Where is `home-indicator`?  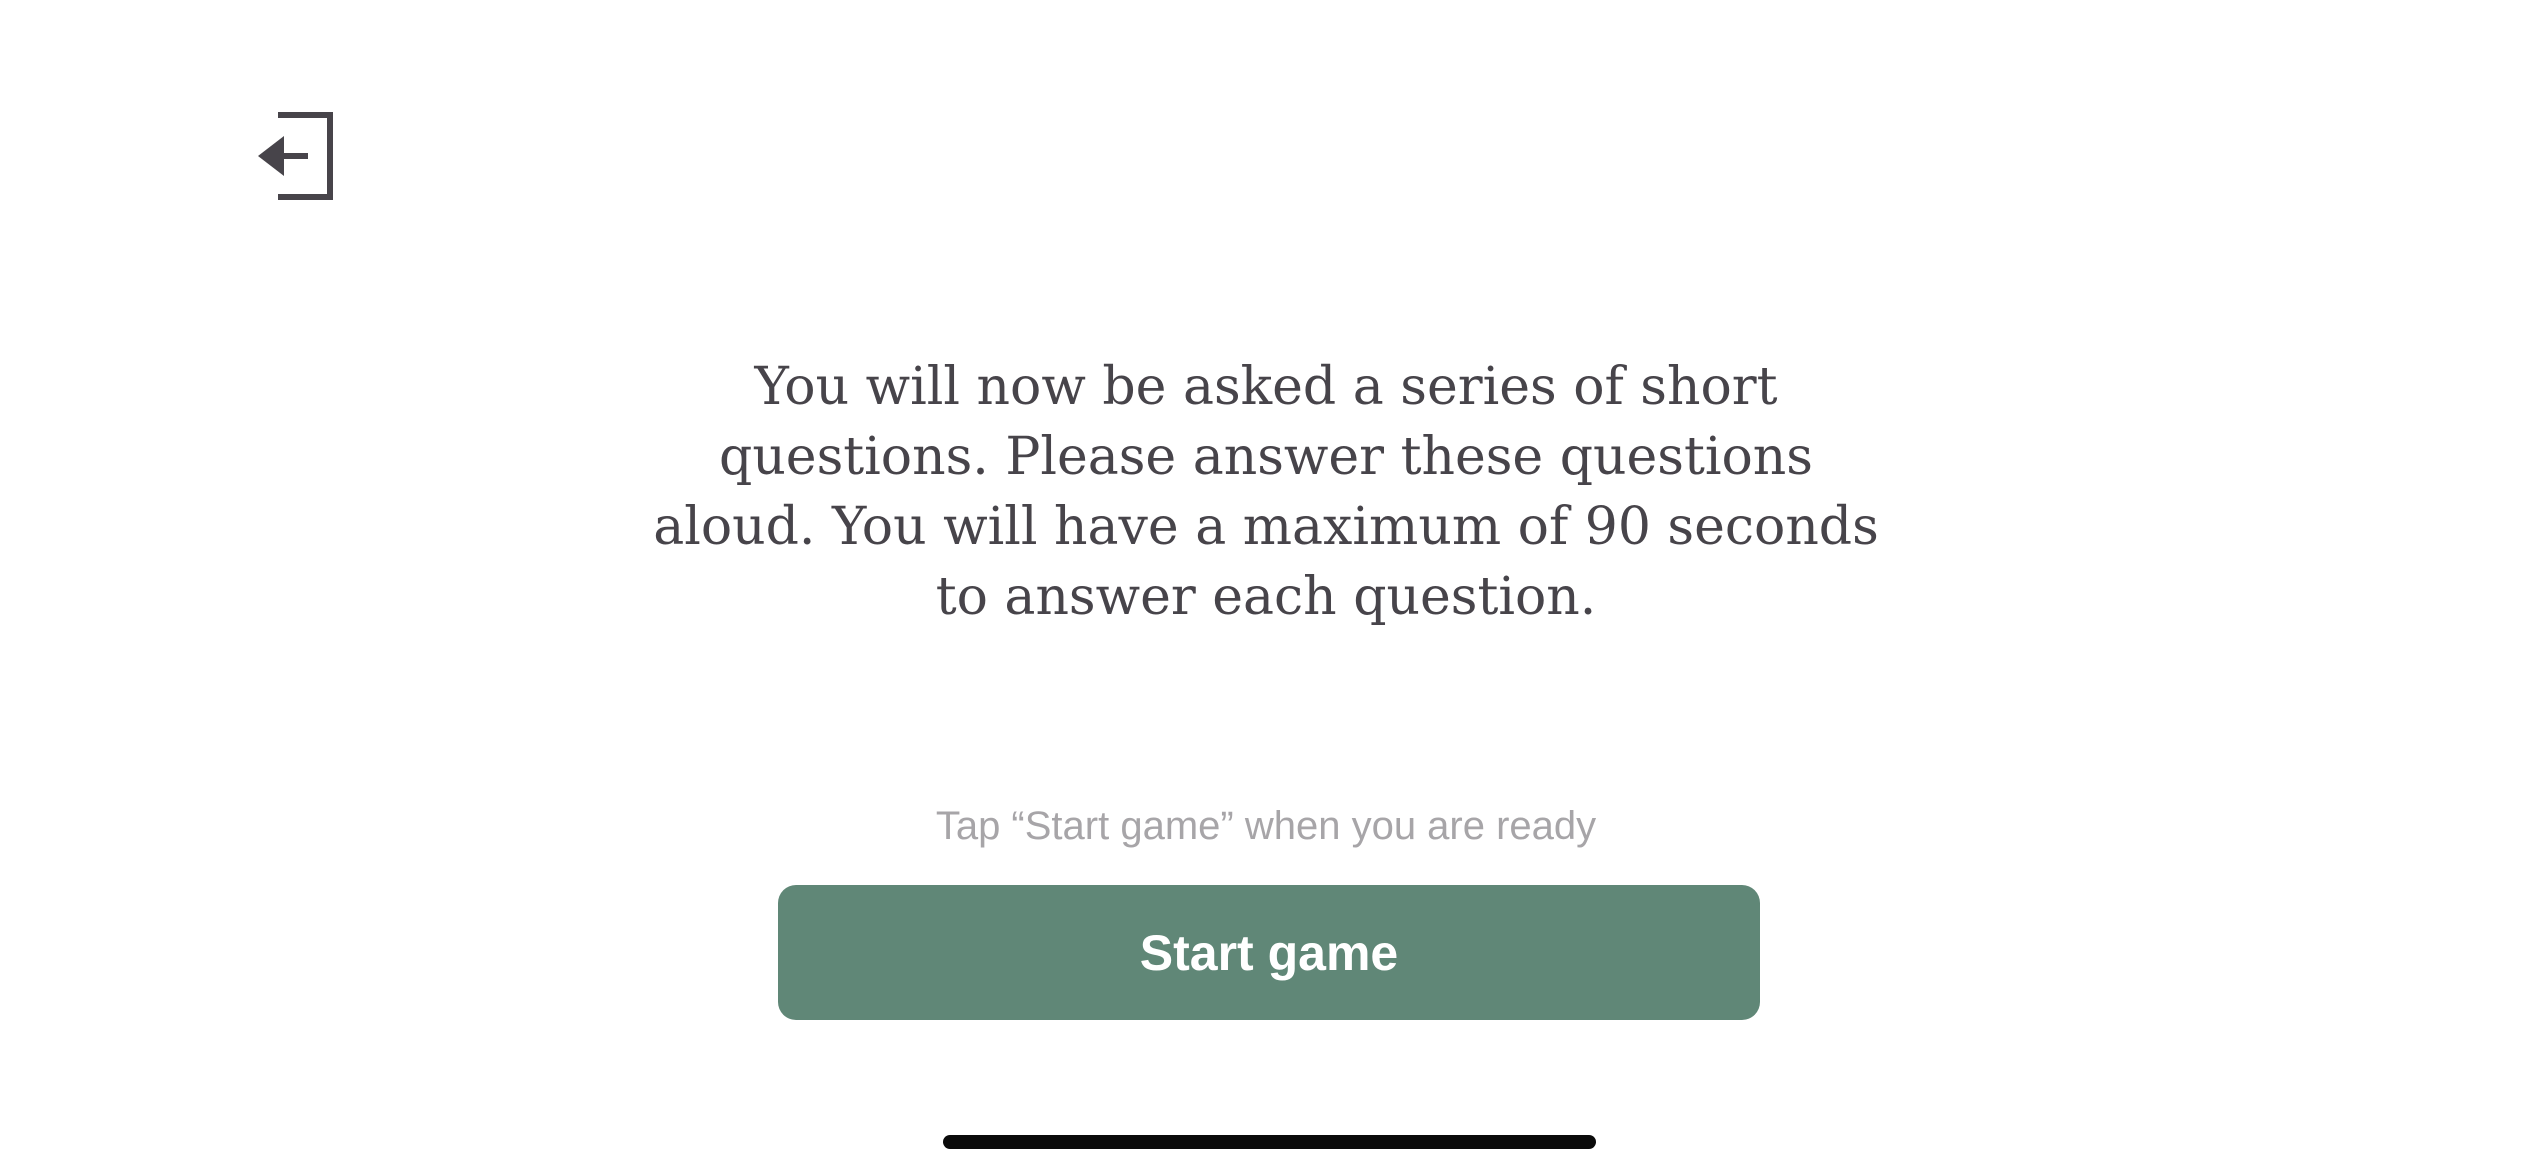 home-indicator is located at coordinates (1269, 1142).